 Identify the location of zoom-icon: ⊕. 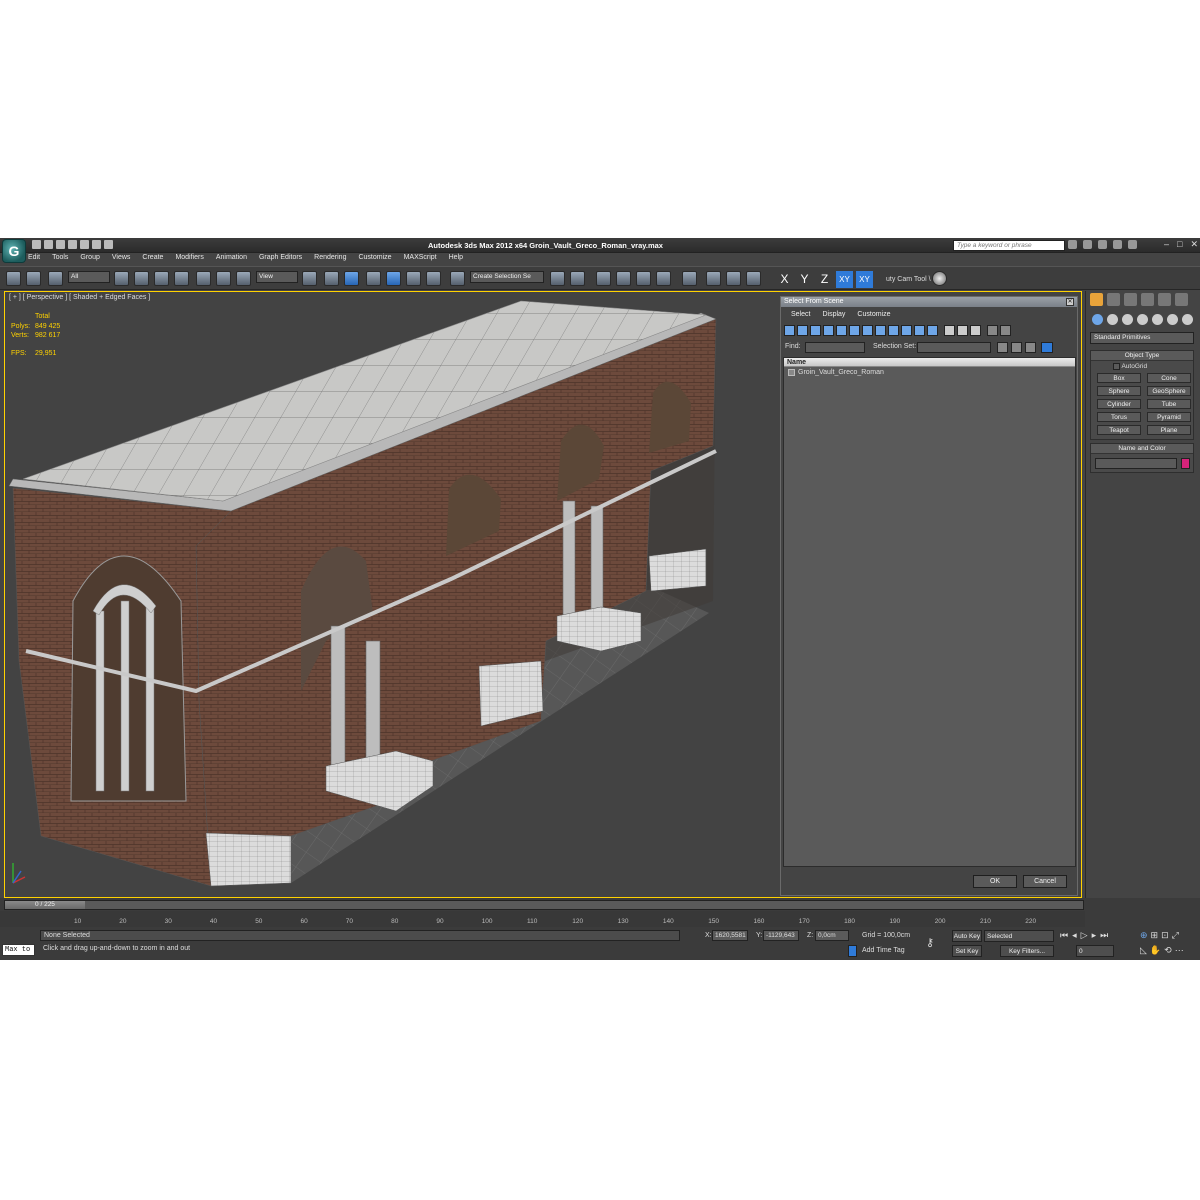
(1144, 935).